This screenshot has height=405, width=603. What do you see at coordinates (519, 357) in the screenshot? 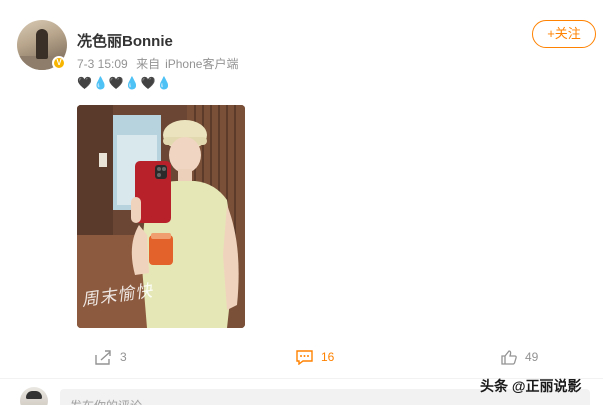
I see `like-button: 49` at bounding box center [519, 357].